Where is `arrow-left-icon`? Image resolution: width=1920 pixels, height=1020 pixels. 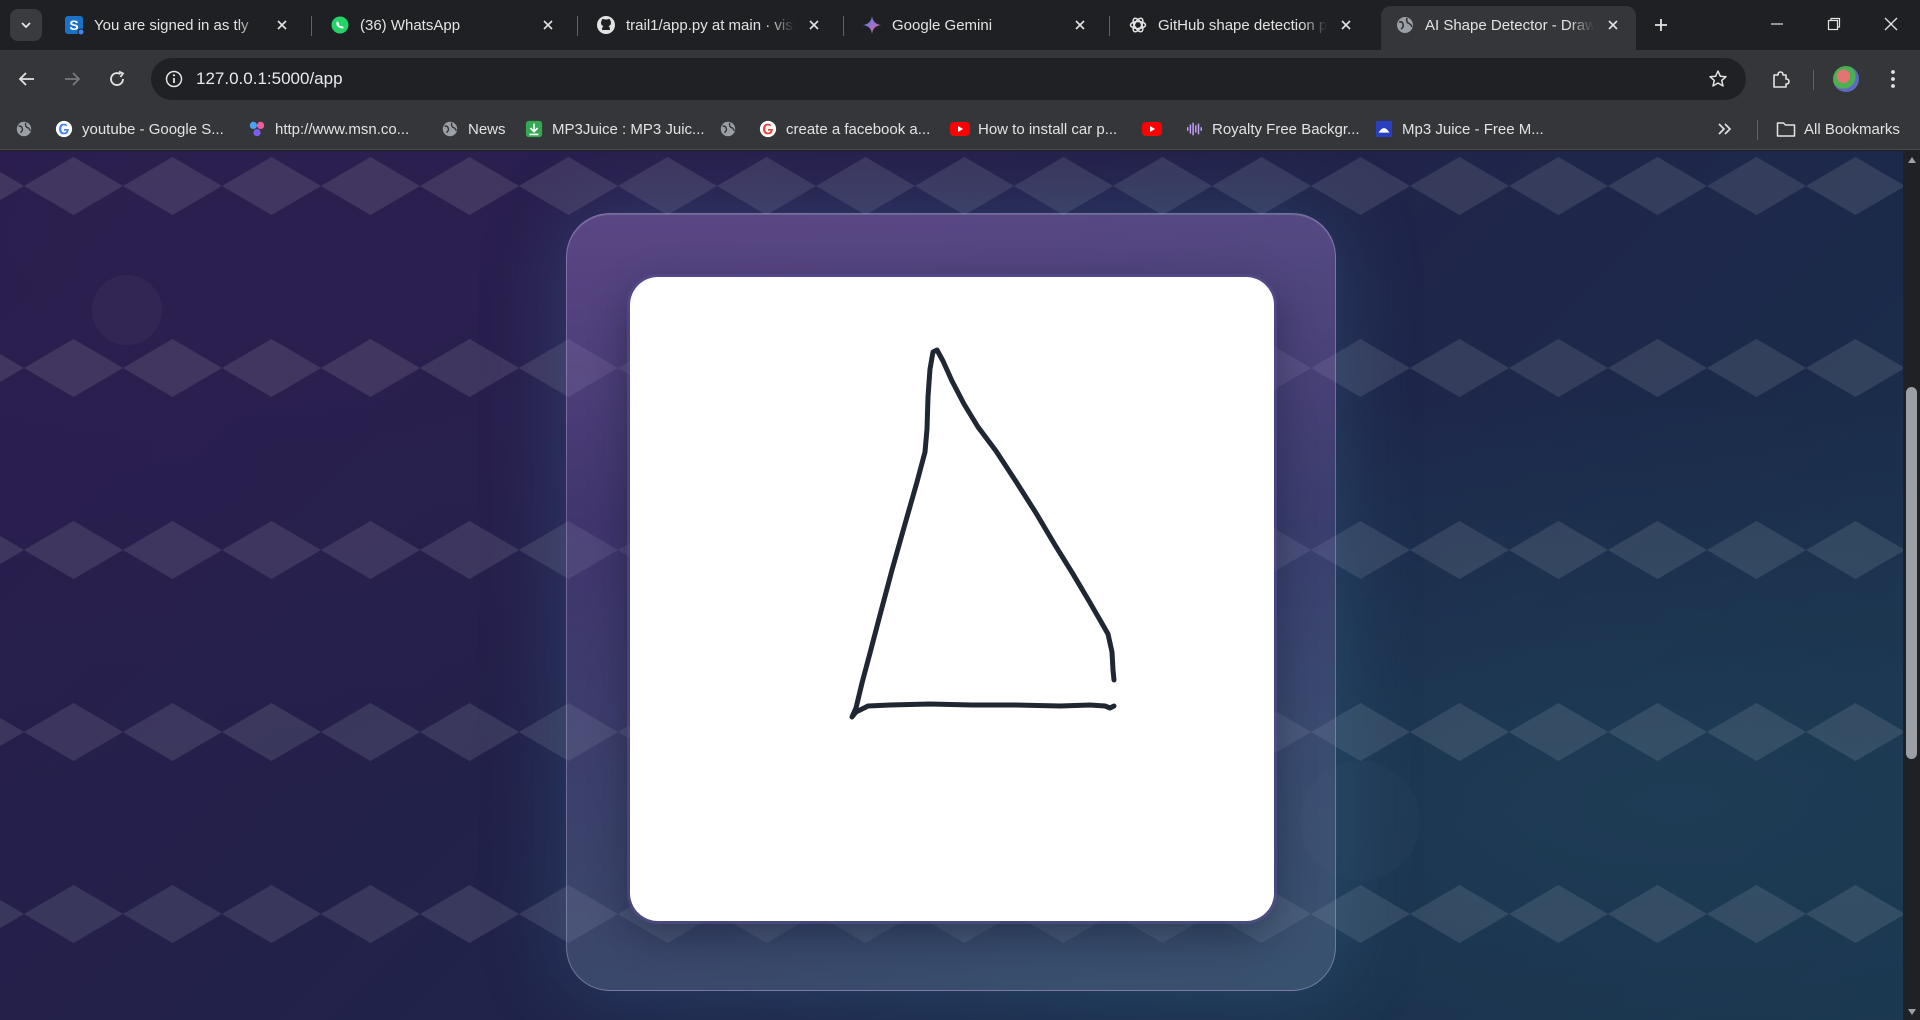
arrow-left-icon is located at coordinates (26, 79).